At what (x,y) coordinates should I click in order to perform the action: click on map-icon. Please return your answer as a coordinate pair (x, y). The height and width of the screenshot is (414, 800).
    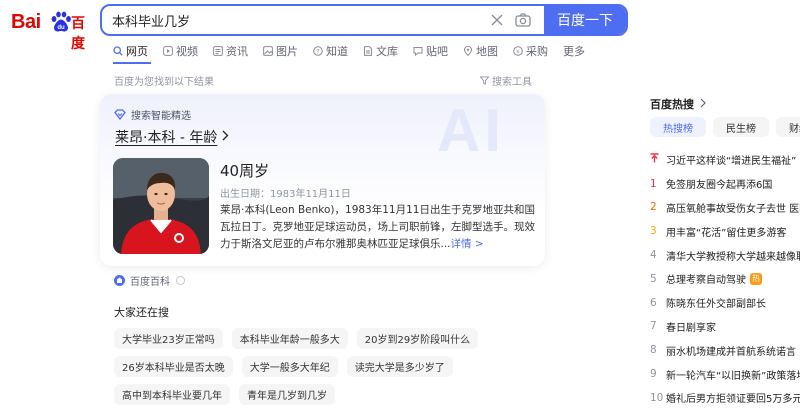
    Looking at the image, I should click on (468, 51).